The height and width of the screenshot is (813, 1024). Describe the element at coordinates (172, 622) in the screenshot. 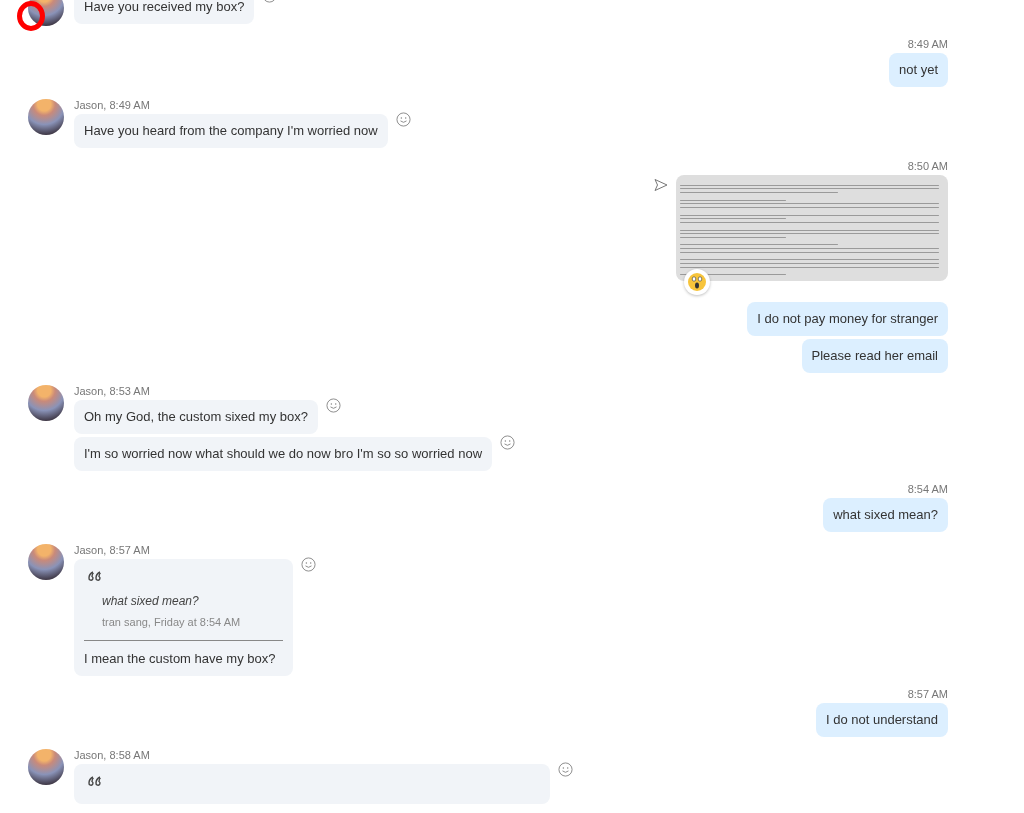

I see `quoted-source: tran sang, Friday at 8:54 AM` at that location.